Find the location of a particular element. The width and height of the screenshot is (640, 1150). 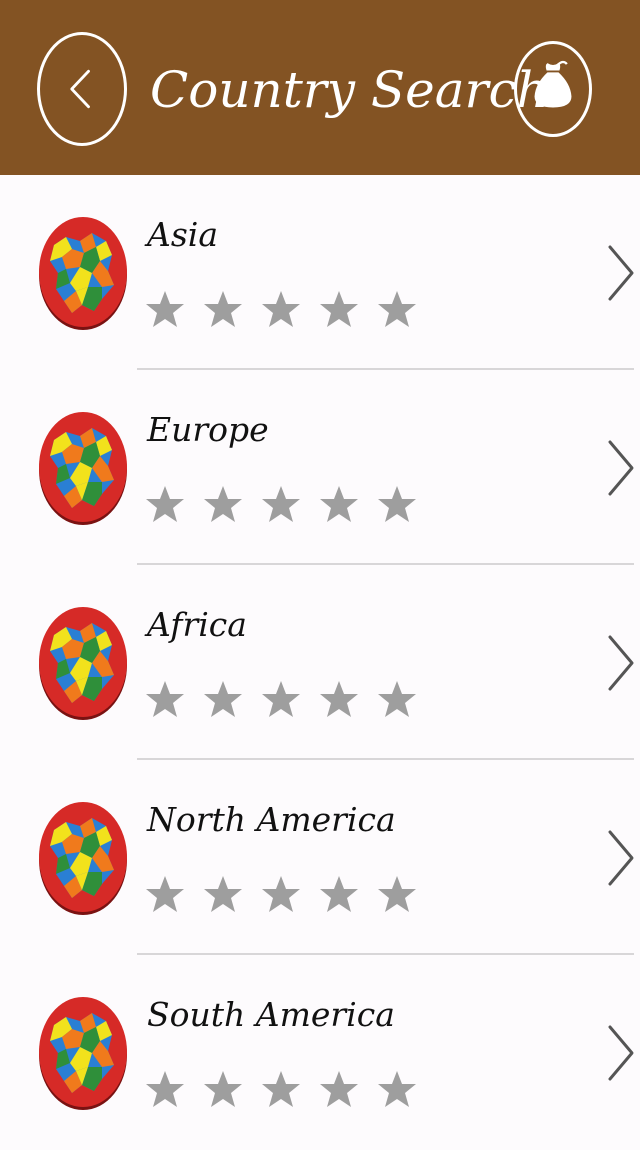

continent-name: South America is located at coordinates (271, 1014).